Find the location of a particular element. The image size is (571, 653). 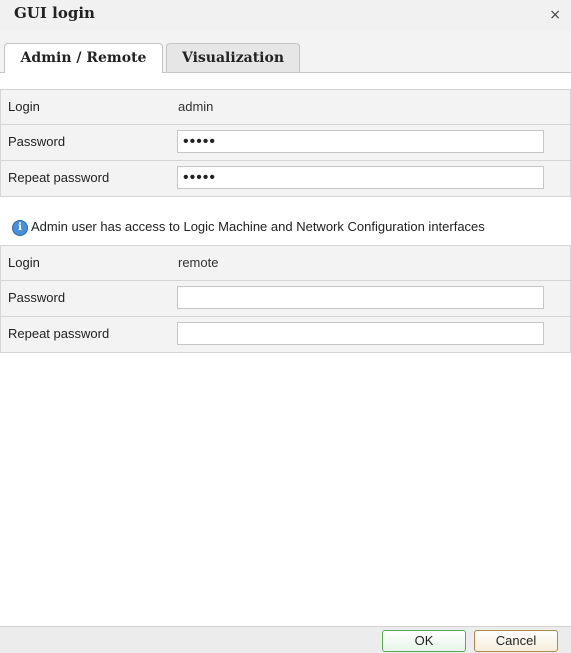

admin-password-row: Password ••••• is located at coordinates (285, 143).